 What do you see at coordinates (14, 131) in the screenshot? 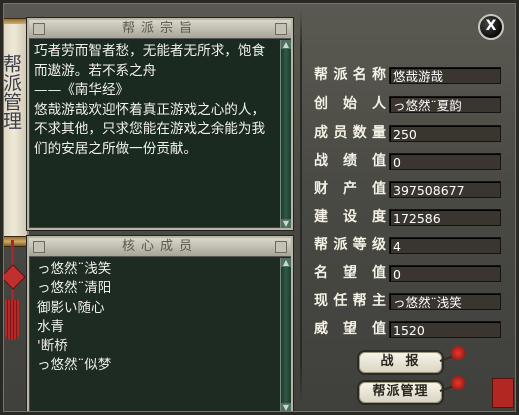
I see `guild-management-scroll: 帮派管理` at bounding box center [14, 131].